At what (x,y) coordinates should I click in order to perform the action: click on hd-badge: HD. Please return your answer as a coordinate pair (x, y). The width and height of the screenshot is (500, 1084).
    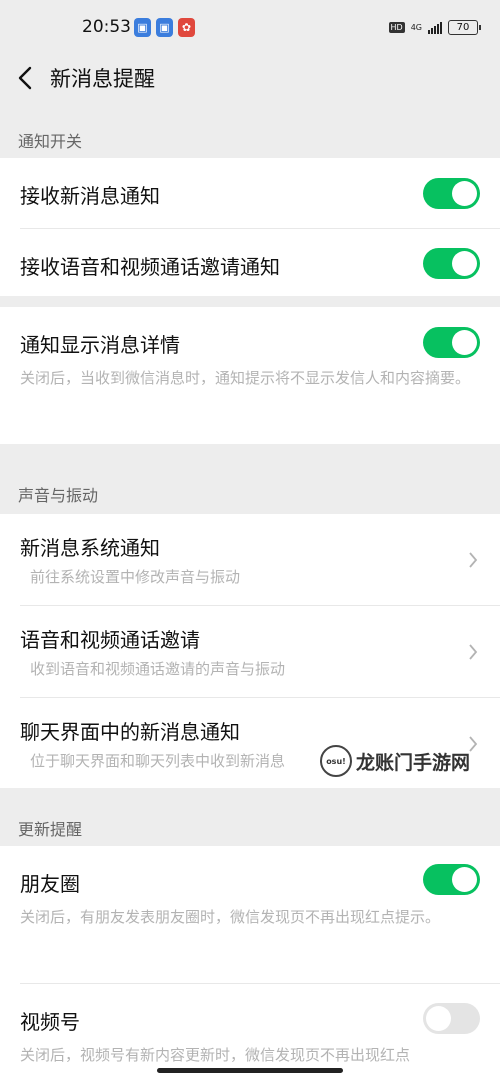
    Looking at the image, I should click on (396, 27).